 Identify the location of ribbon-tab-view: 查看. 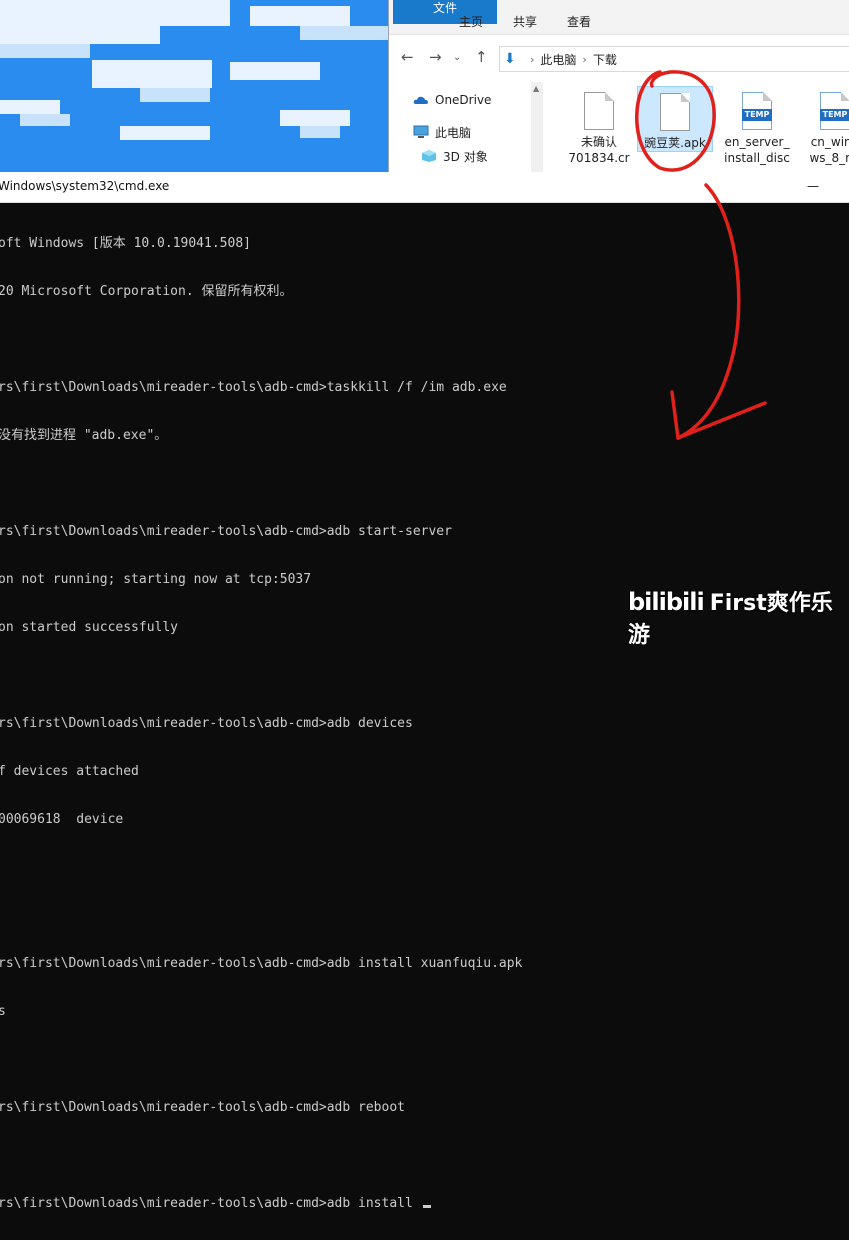
(579, 22).